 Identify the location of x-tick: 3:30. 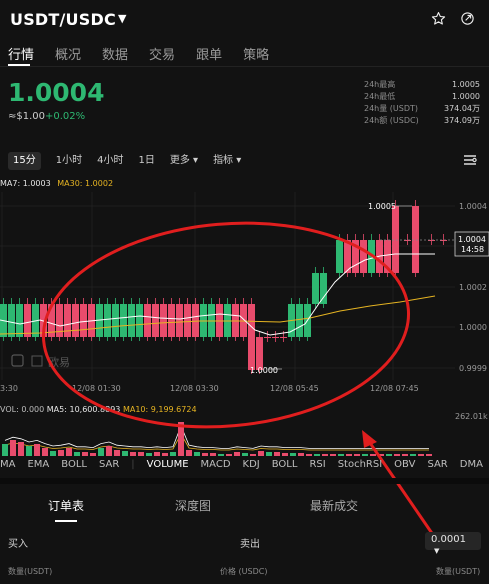
(9, 388).